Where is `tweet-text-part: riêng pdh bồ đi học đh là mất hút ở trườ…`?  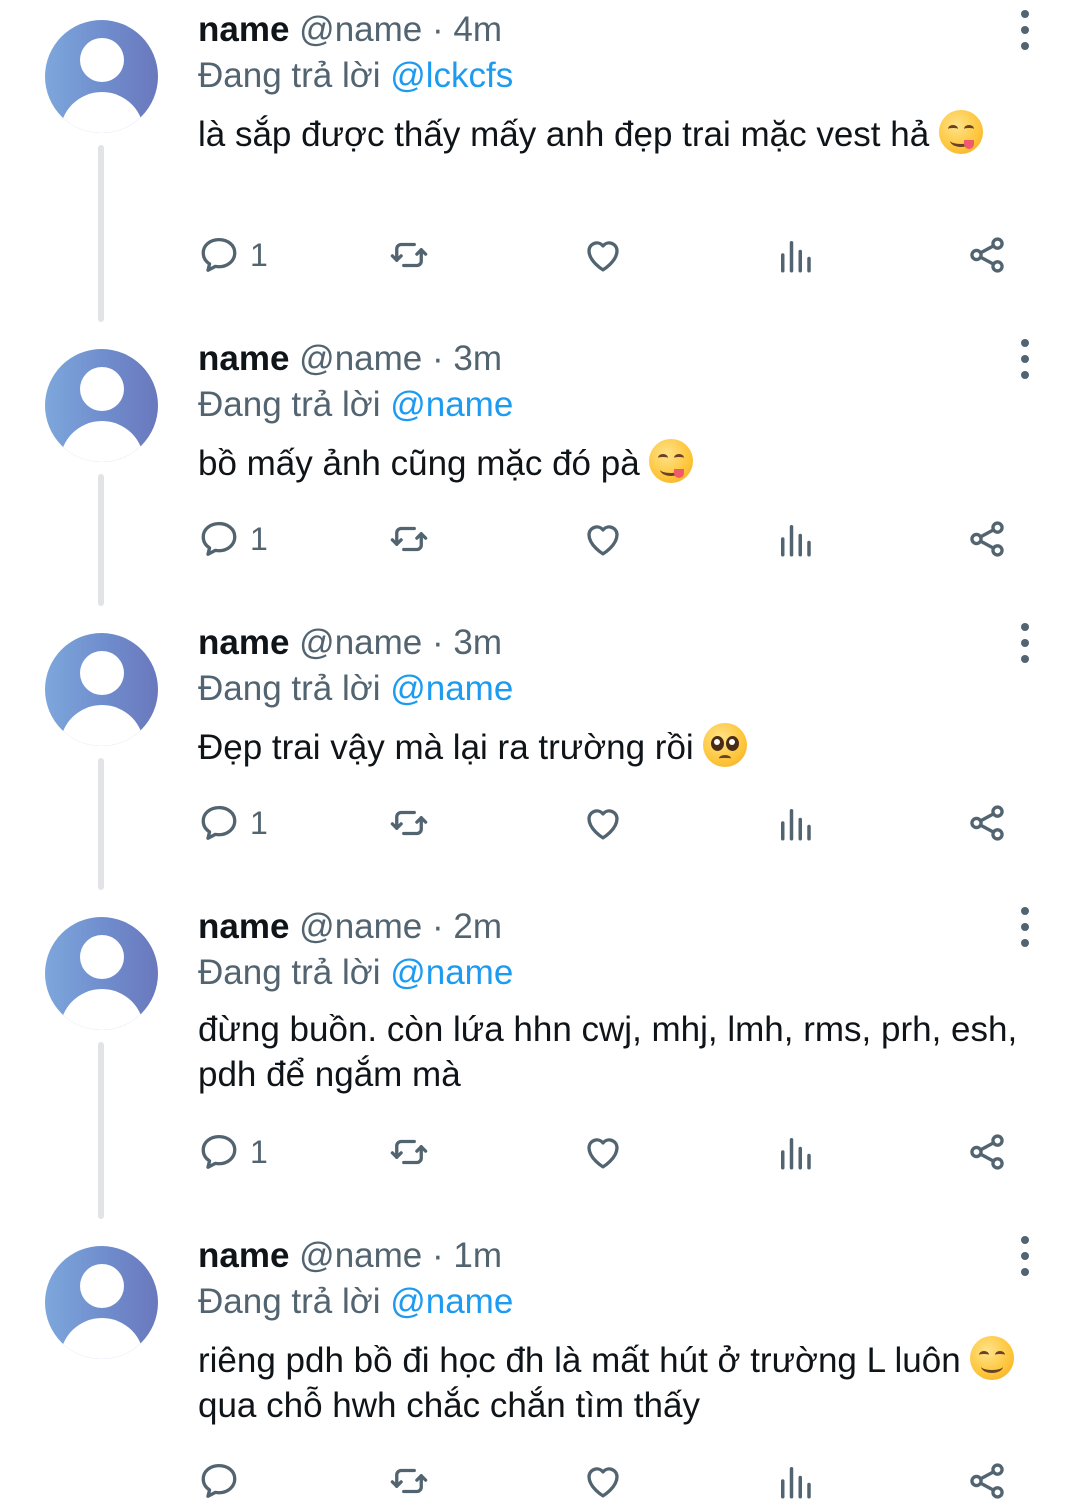
tweet-text-part: riêng pdh bồ đi học đh là mất hút ở trườ… is located at coordinates (579, 1360).